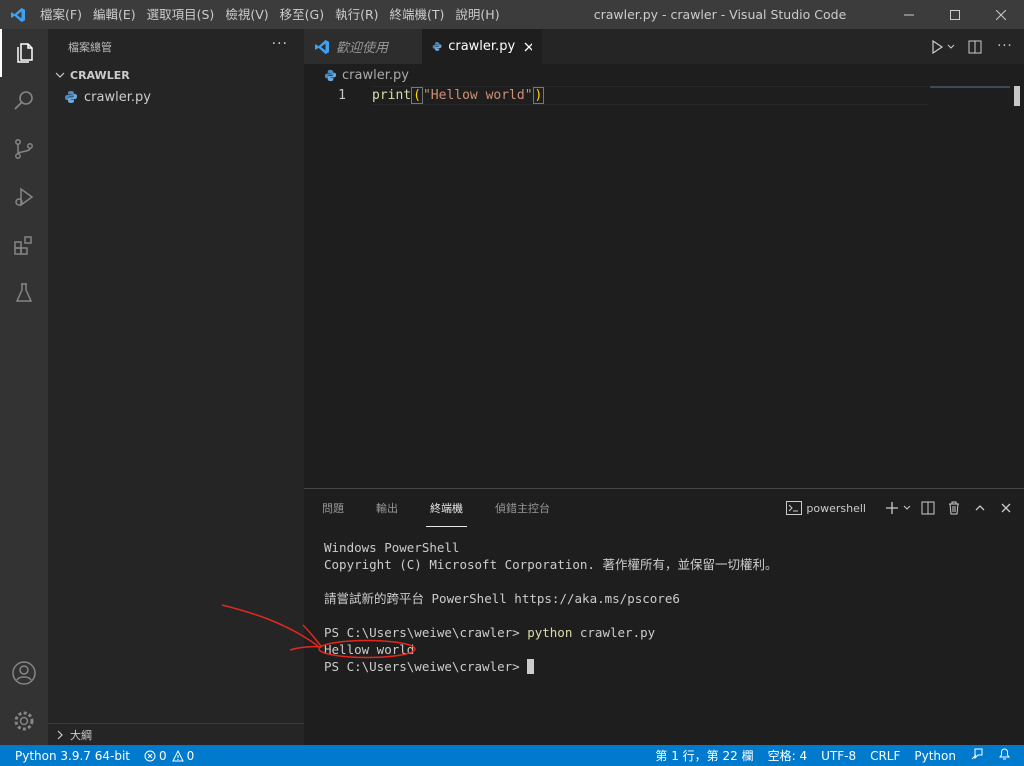  Describe the element at coordinates (664, 46) in the screenshot. I see `editor-tabs: 歡迎使用 crawler.py ···` at that location.